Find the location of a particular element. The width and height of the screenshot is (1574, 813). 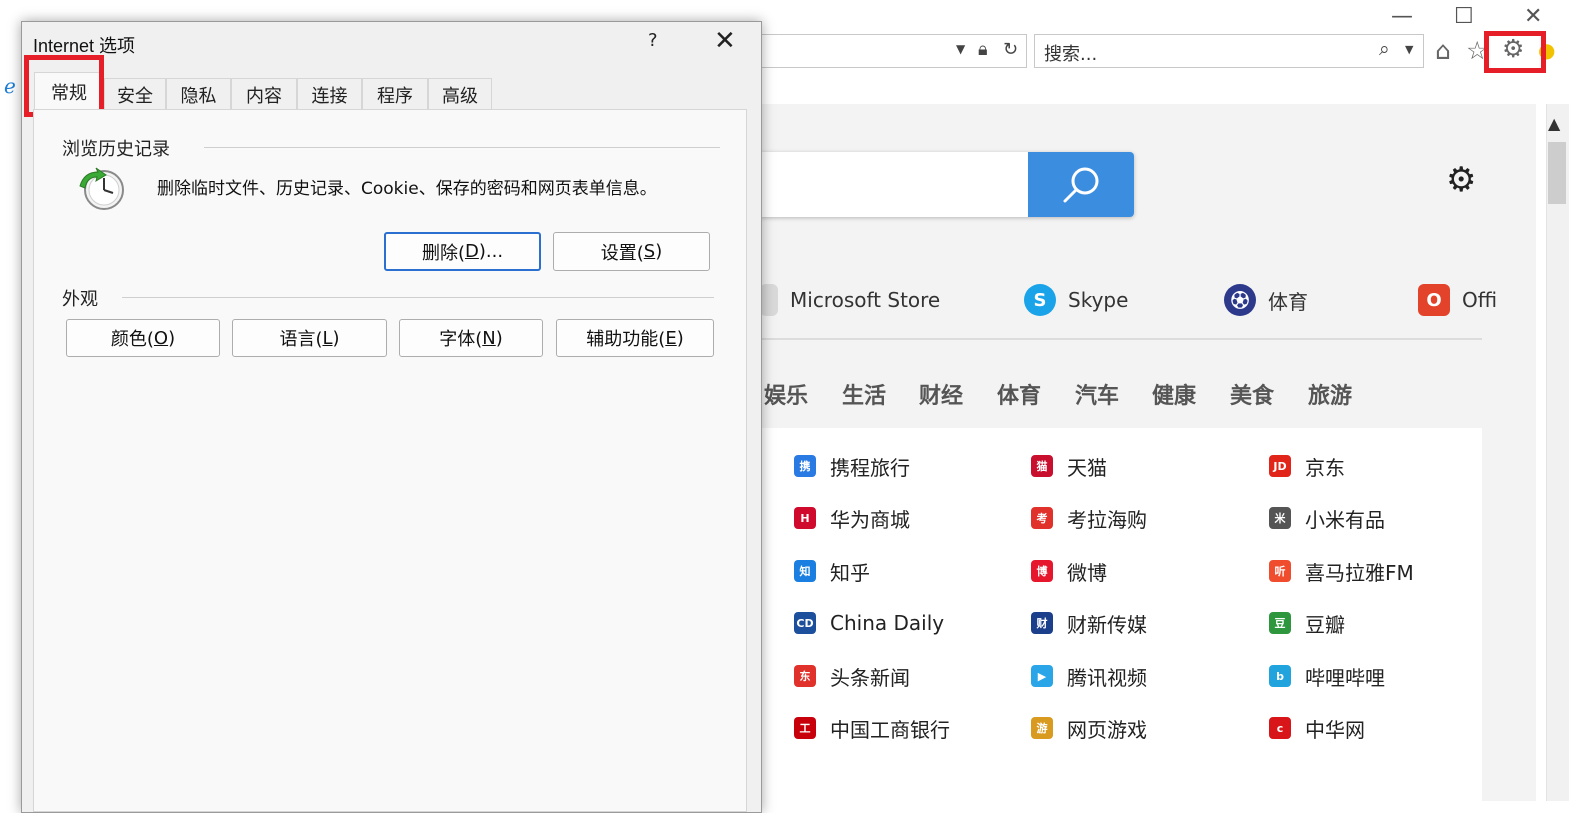

tab-label: 程序 is located at coordinates (395, 96).